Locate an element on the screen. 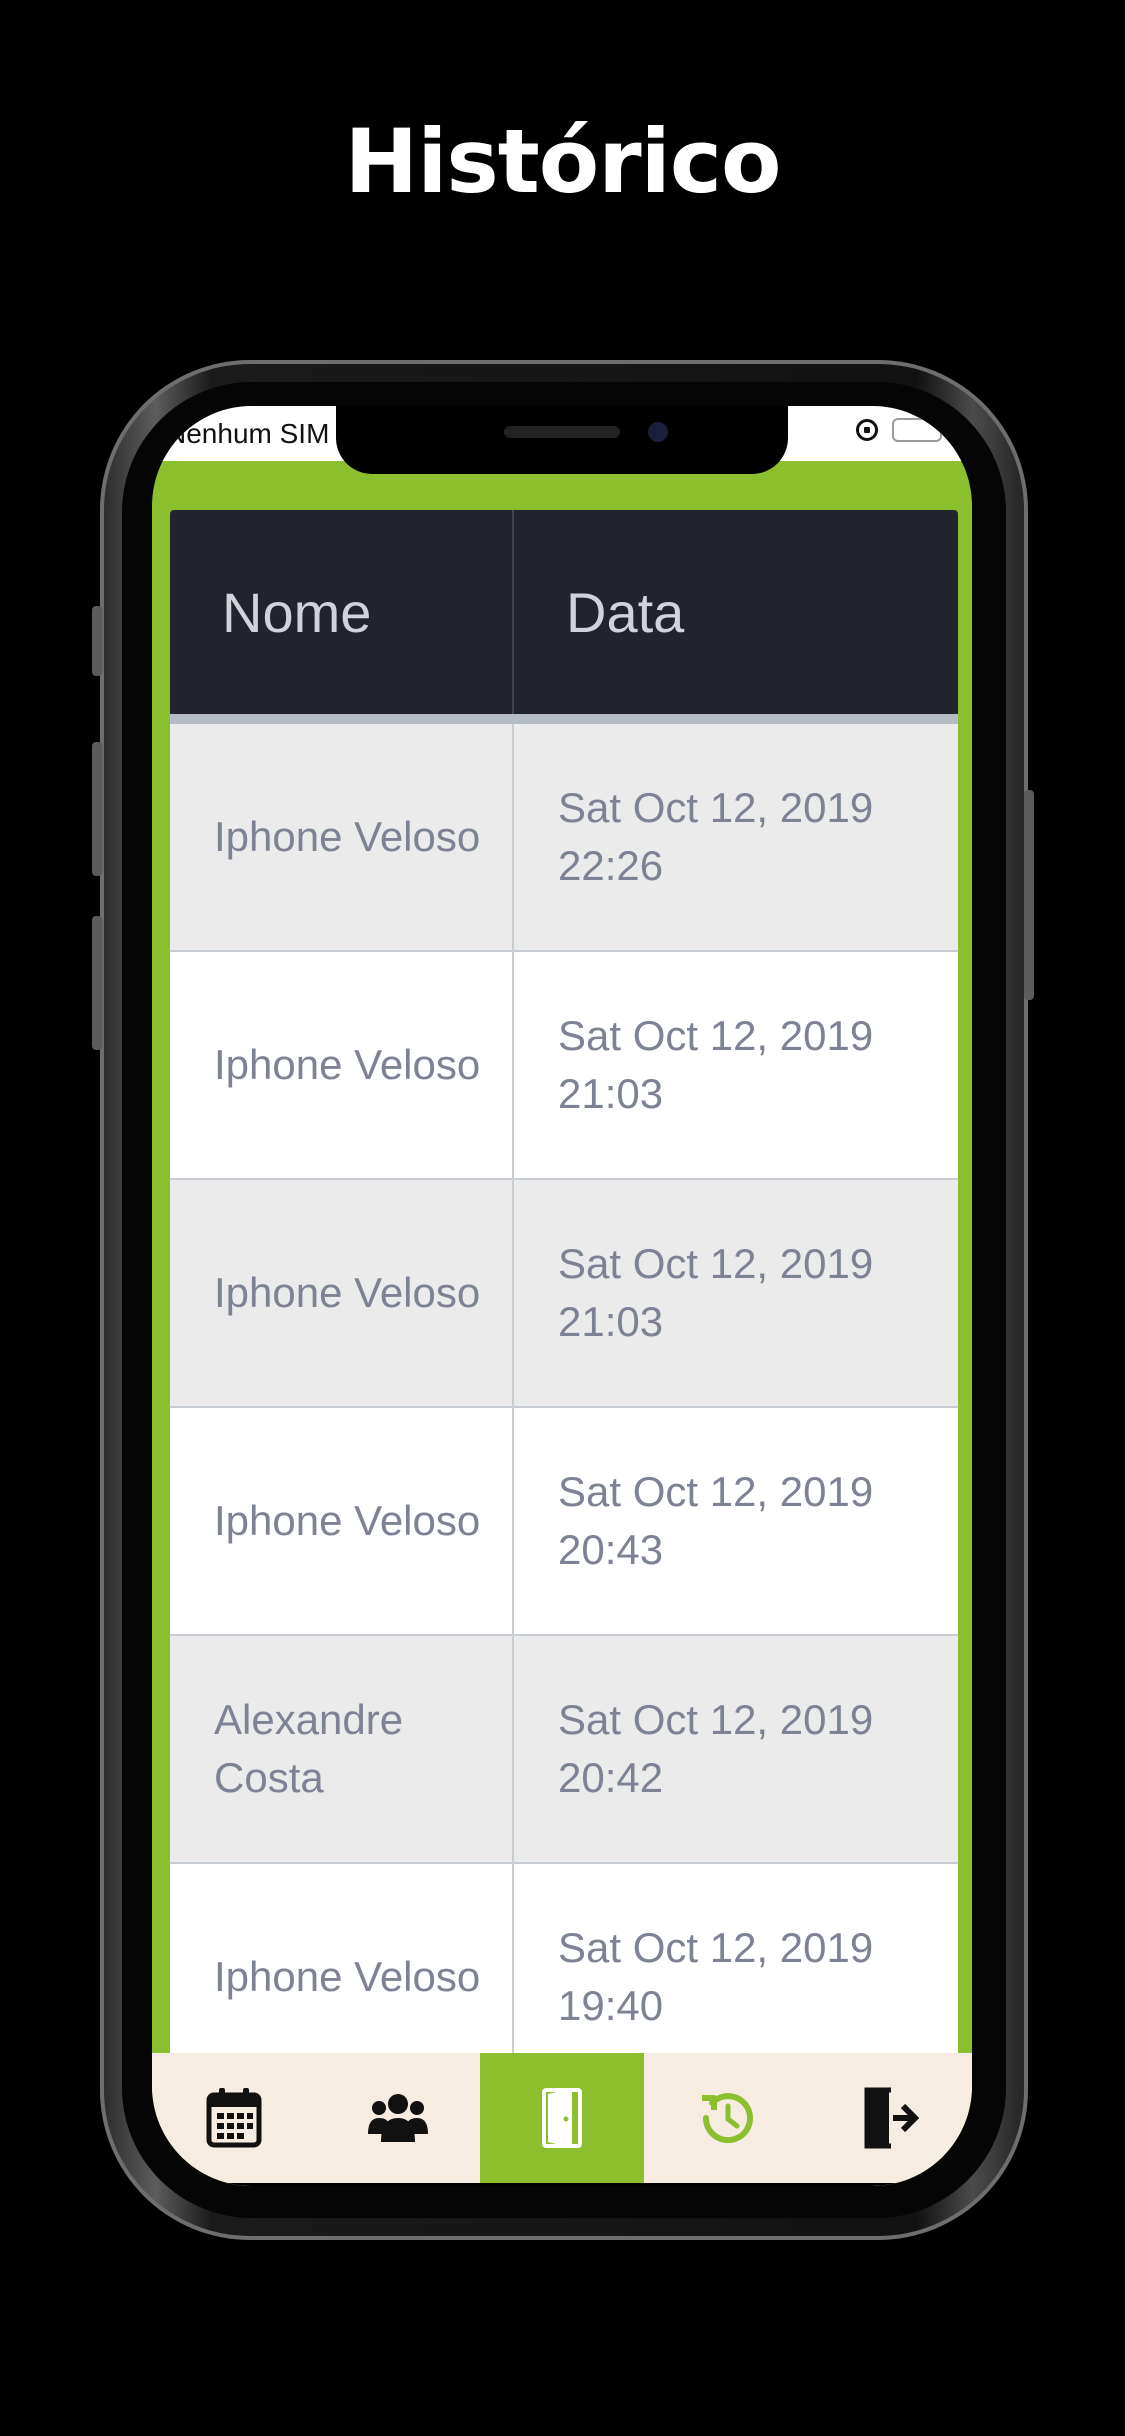 The image size is (1125, 2436). row-name-first: Alexandre is located at coordinates (309, 1719).